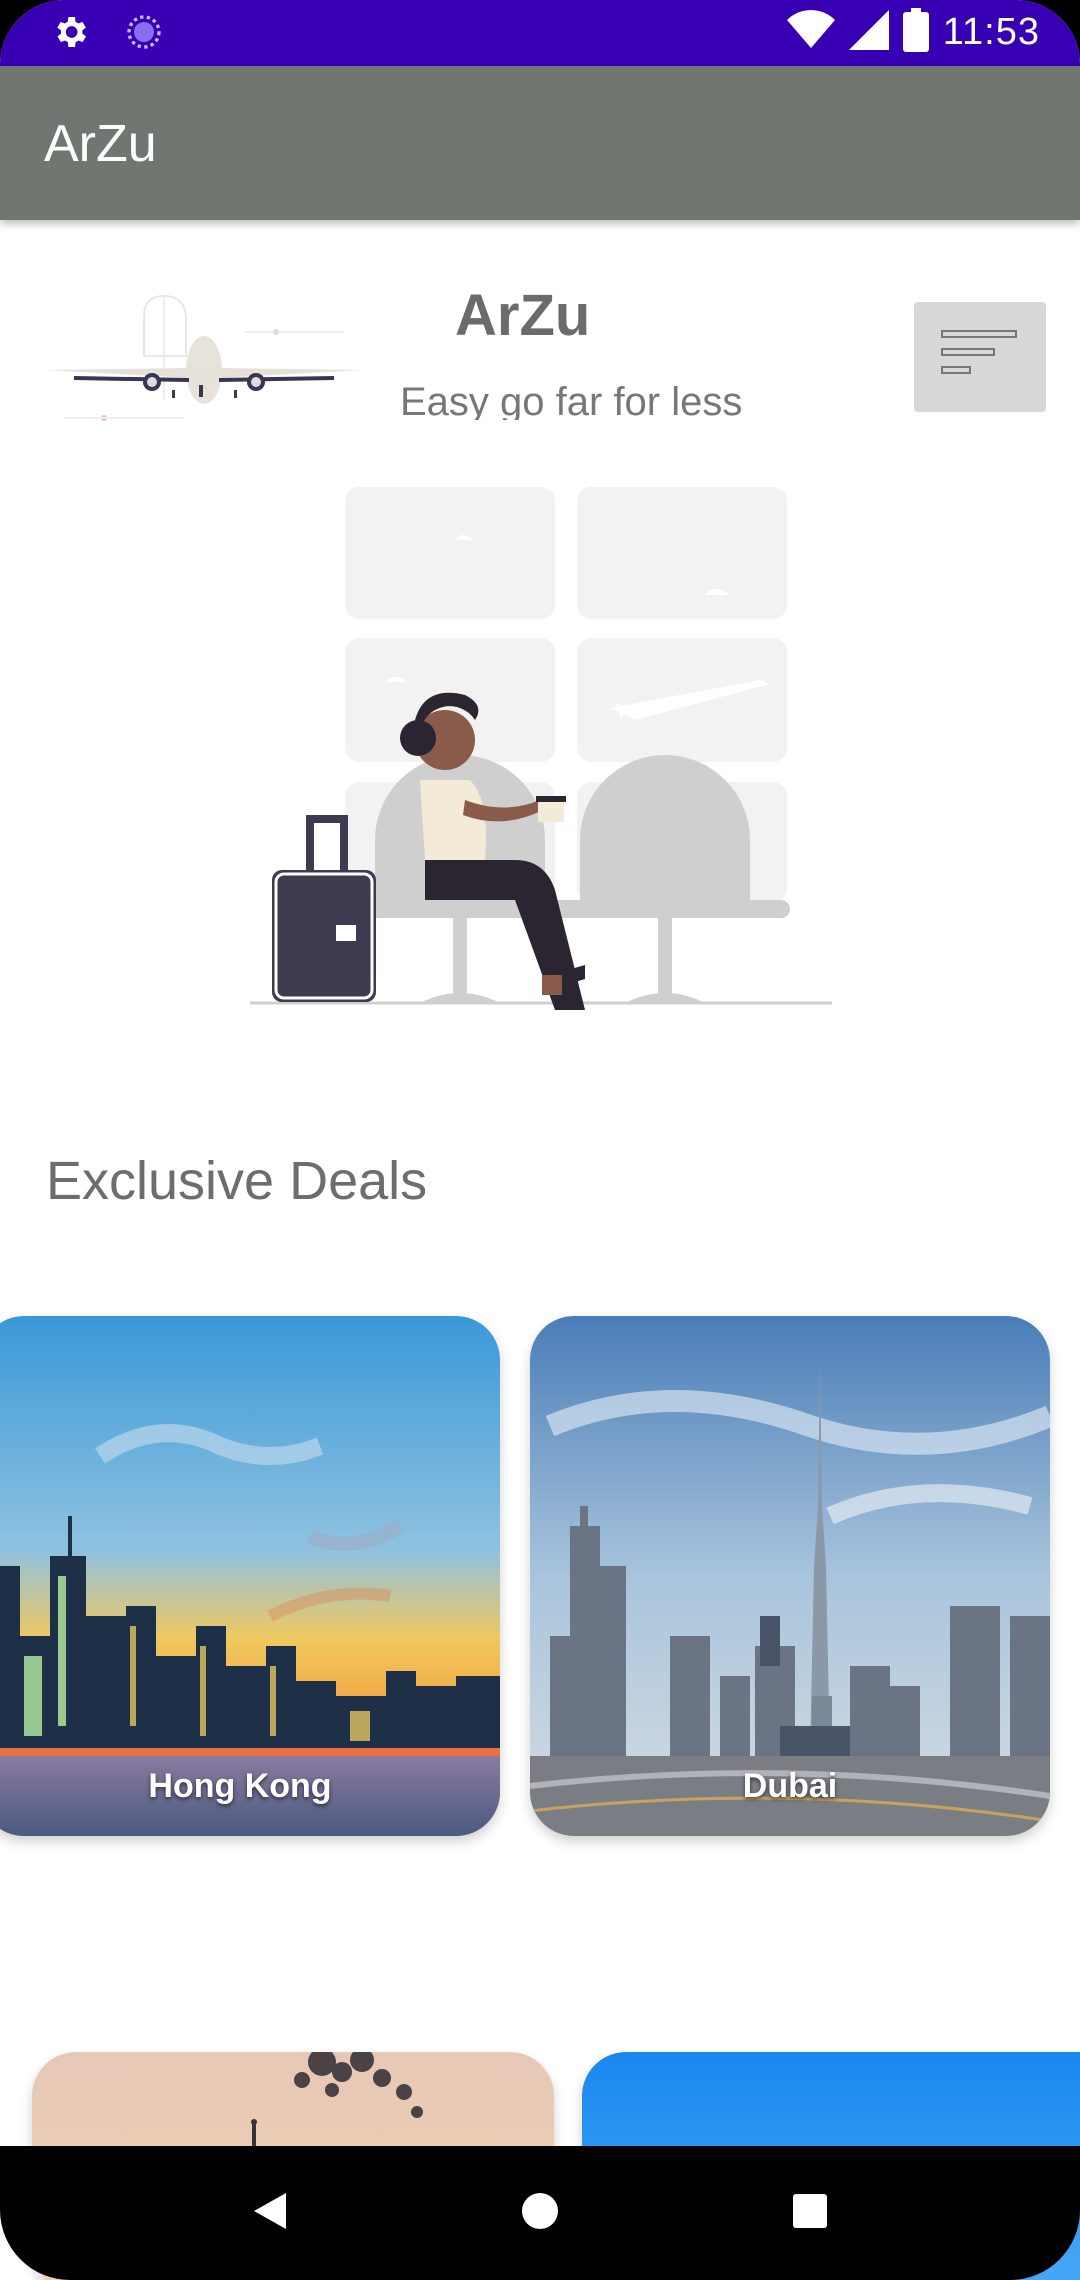 Image resolution: width=1080 pixels, height=2280 pixels. Describe the element at coordinates (991, 32) in the screenshot. I see `status-time: 11:53` at that location.